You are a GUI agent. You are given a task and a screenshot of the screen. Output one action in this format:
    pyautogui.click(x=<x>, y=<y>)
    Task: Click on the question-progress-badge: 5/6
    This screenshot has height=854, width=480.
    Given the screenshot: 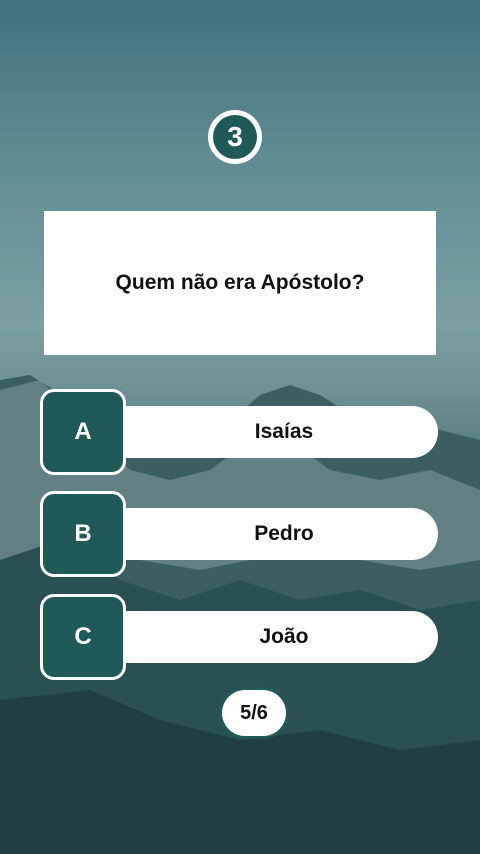 What is the action you would take?
    pyautogui.click(x=254, y=713)
    